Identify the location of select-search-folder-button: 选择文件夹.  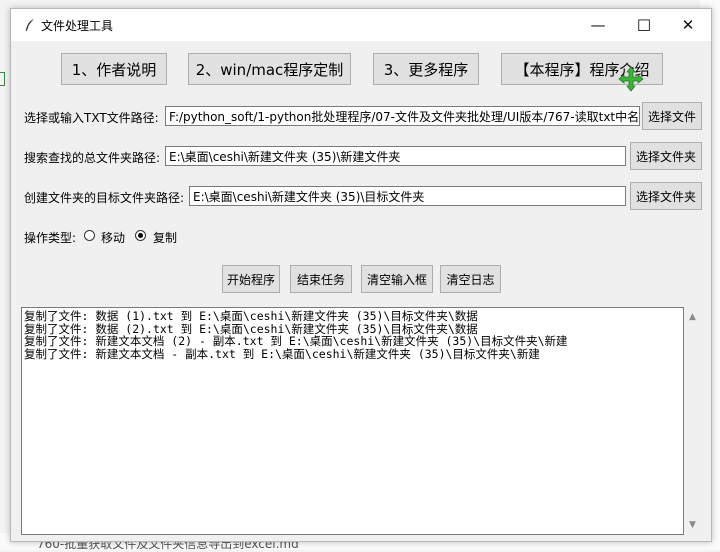
(666, 156).